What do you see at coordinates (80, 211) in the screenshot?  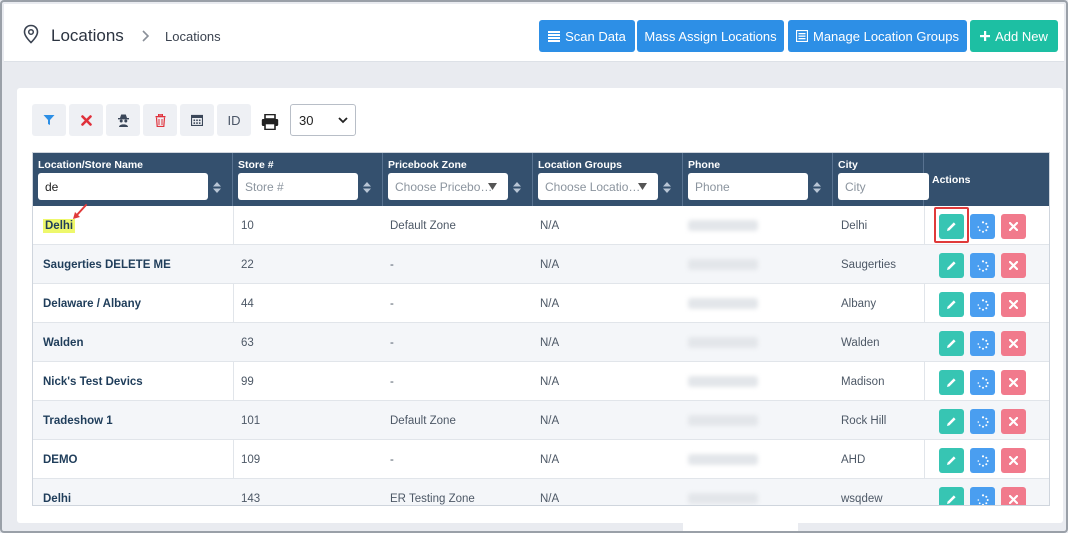 I see `annotation-arrow-icon` at bounding box center [80, 211].